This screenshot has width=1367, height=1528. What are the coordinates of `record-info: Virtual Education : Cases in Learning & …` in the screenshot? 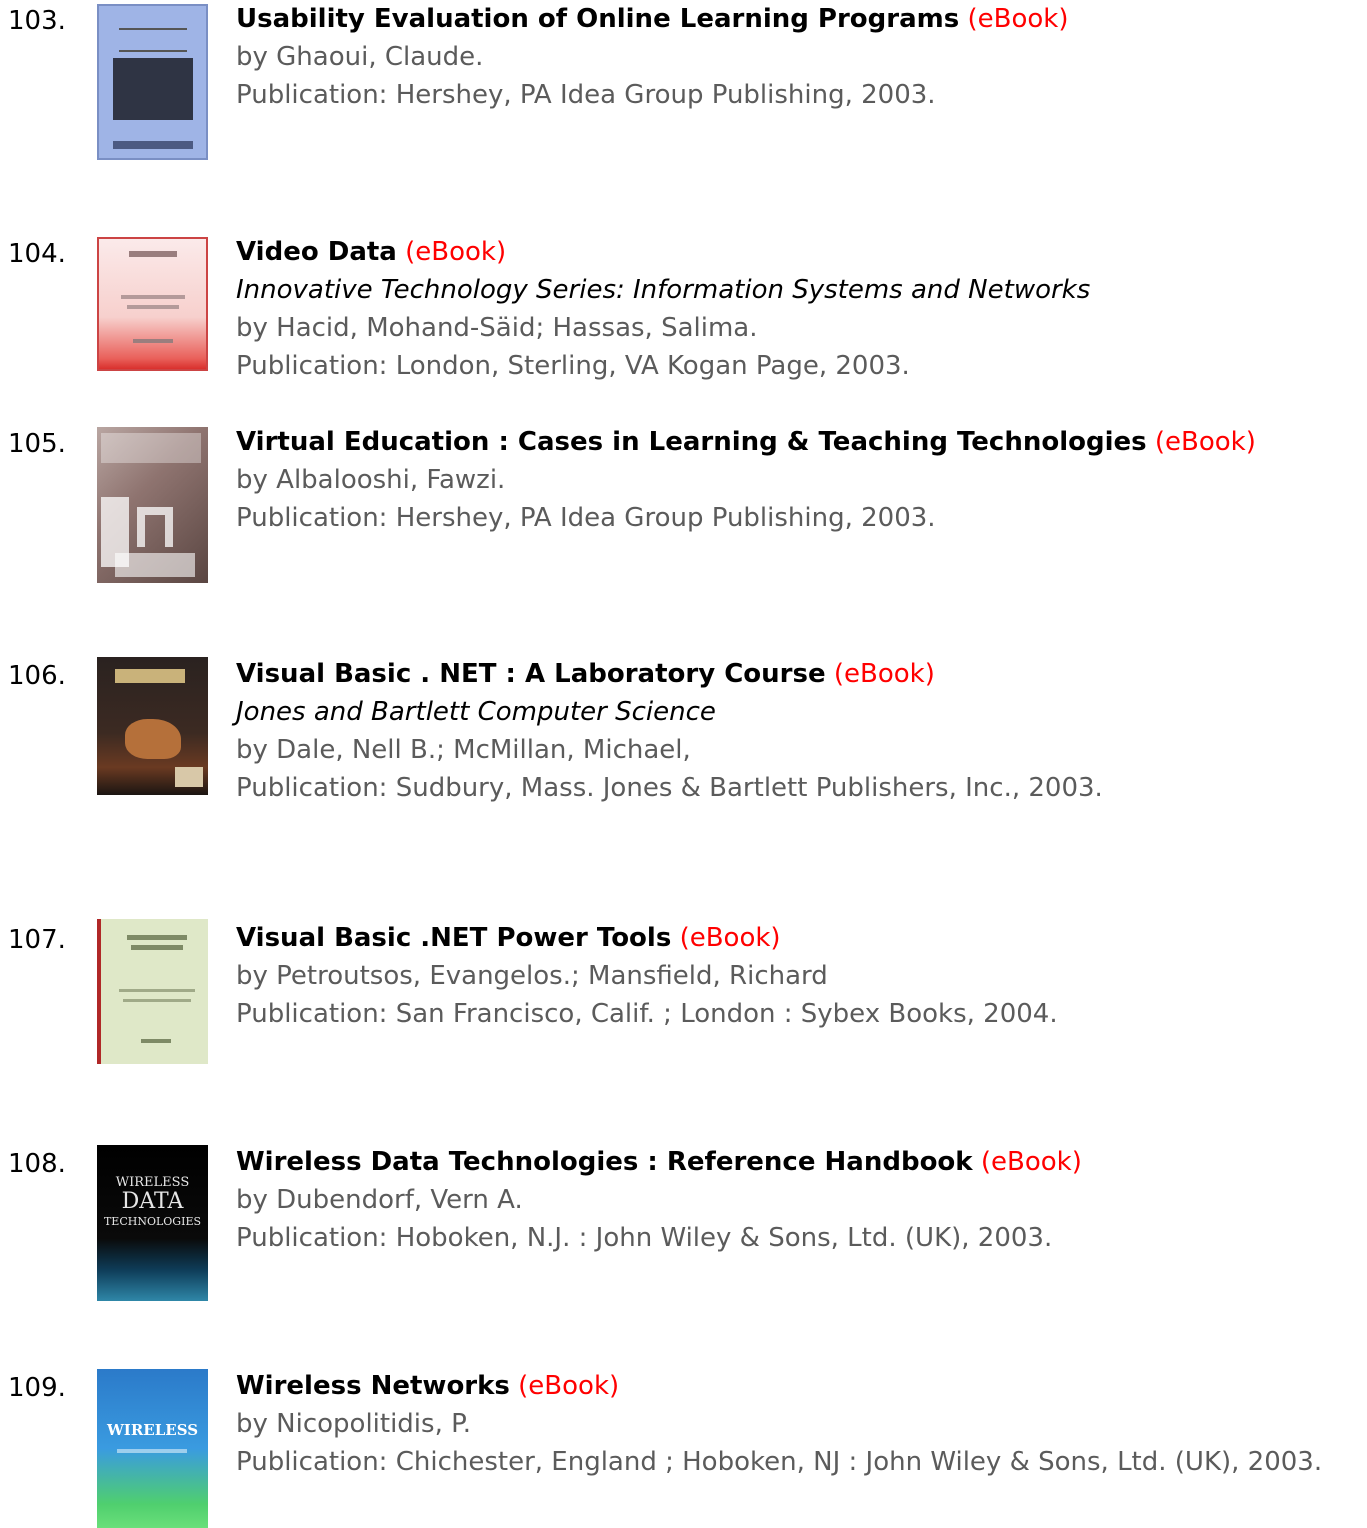 It's located at (799, 480).